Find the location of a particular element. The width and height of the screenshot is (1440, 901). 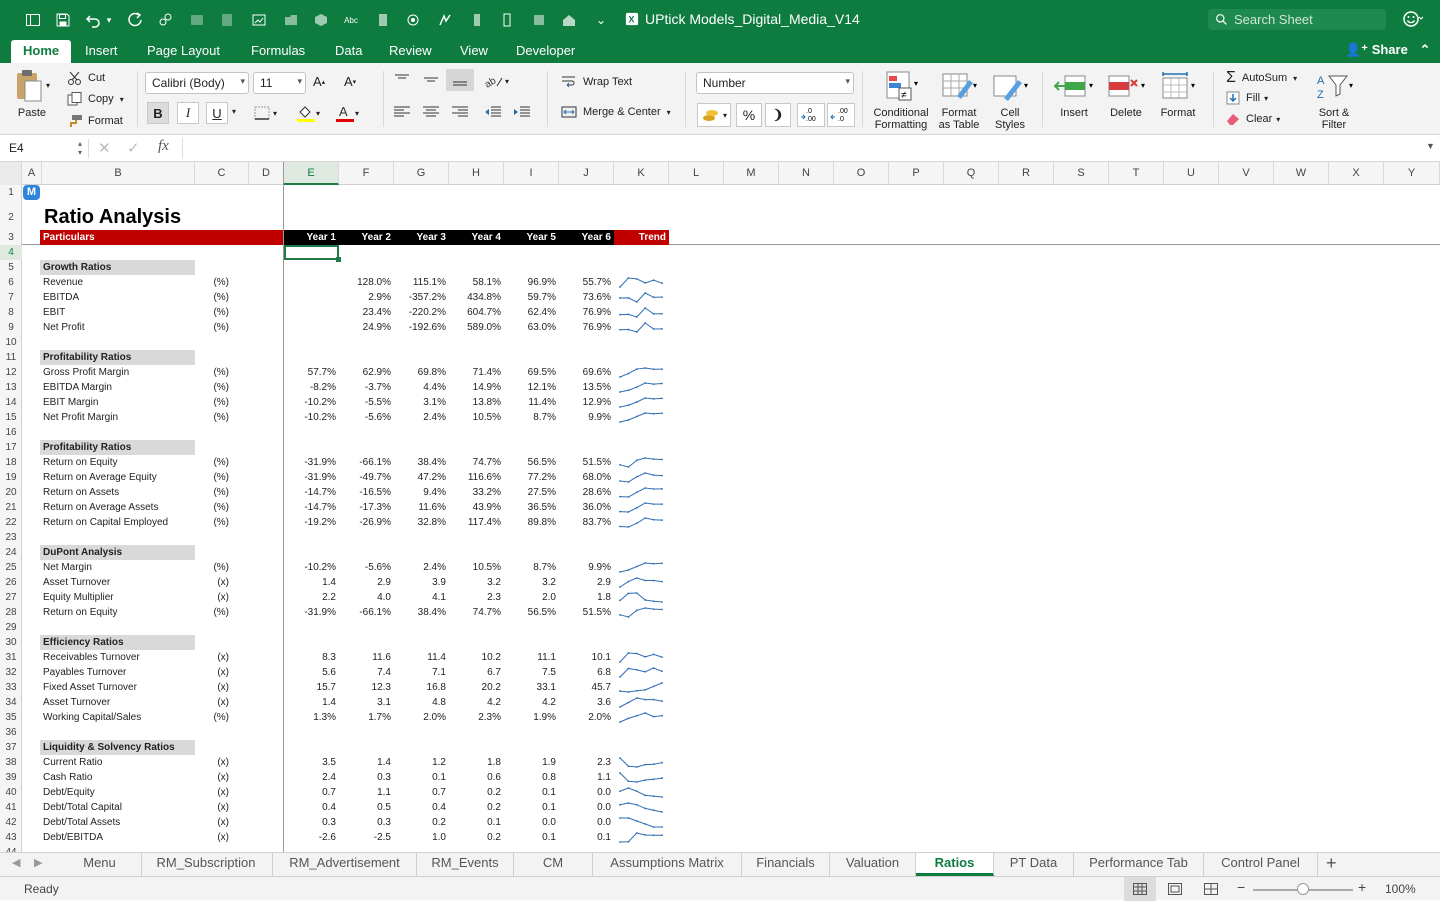

value-cell: -220.2% is located at coordinates (420, 312).